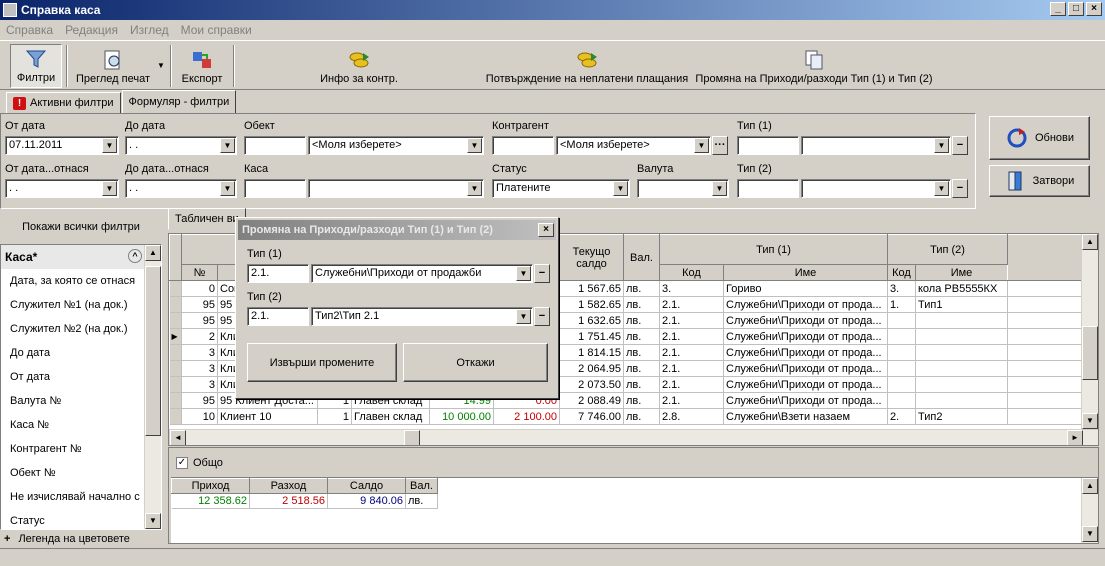 This screenshot has width=1105, height=566. Describe the element at coordinates (73, 353) in the screenshot. I see `filter-list-item: До дата` at that location.